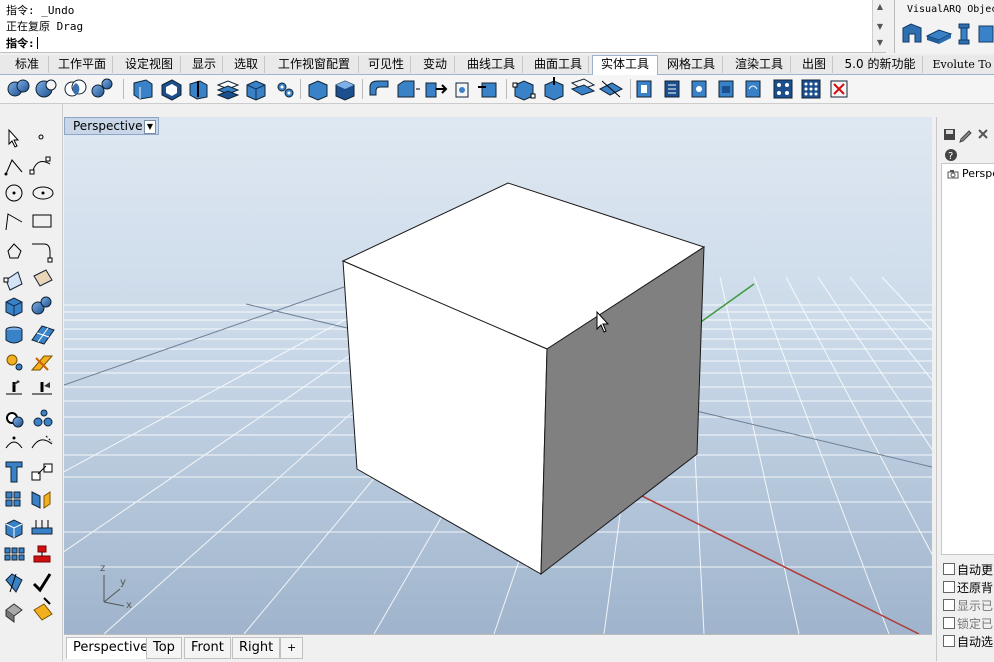 This screenshot has height=662, width=994. Describe the element at coordinates (228, 90) in the screenshot. I see `slab-stack-icon` at that location.